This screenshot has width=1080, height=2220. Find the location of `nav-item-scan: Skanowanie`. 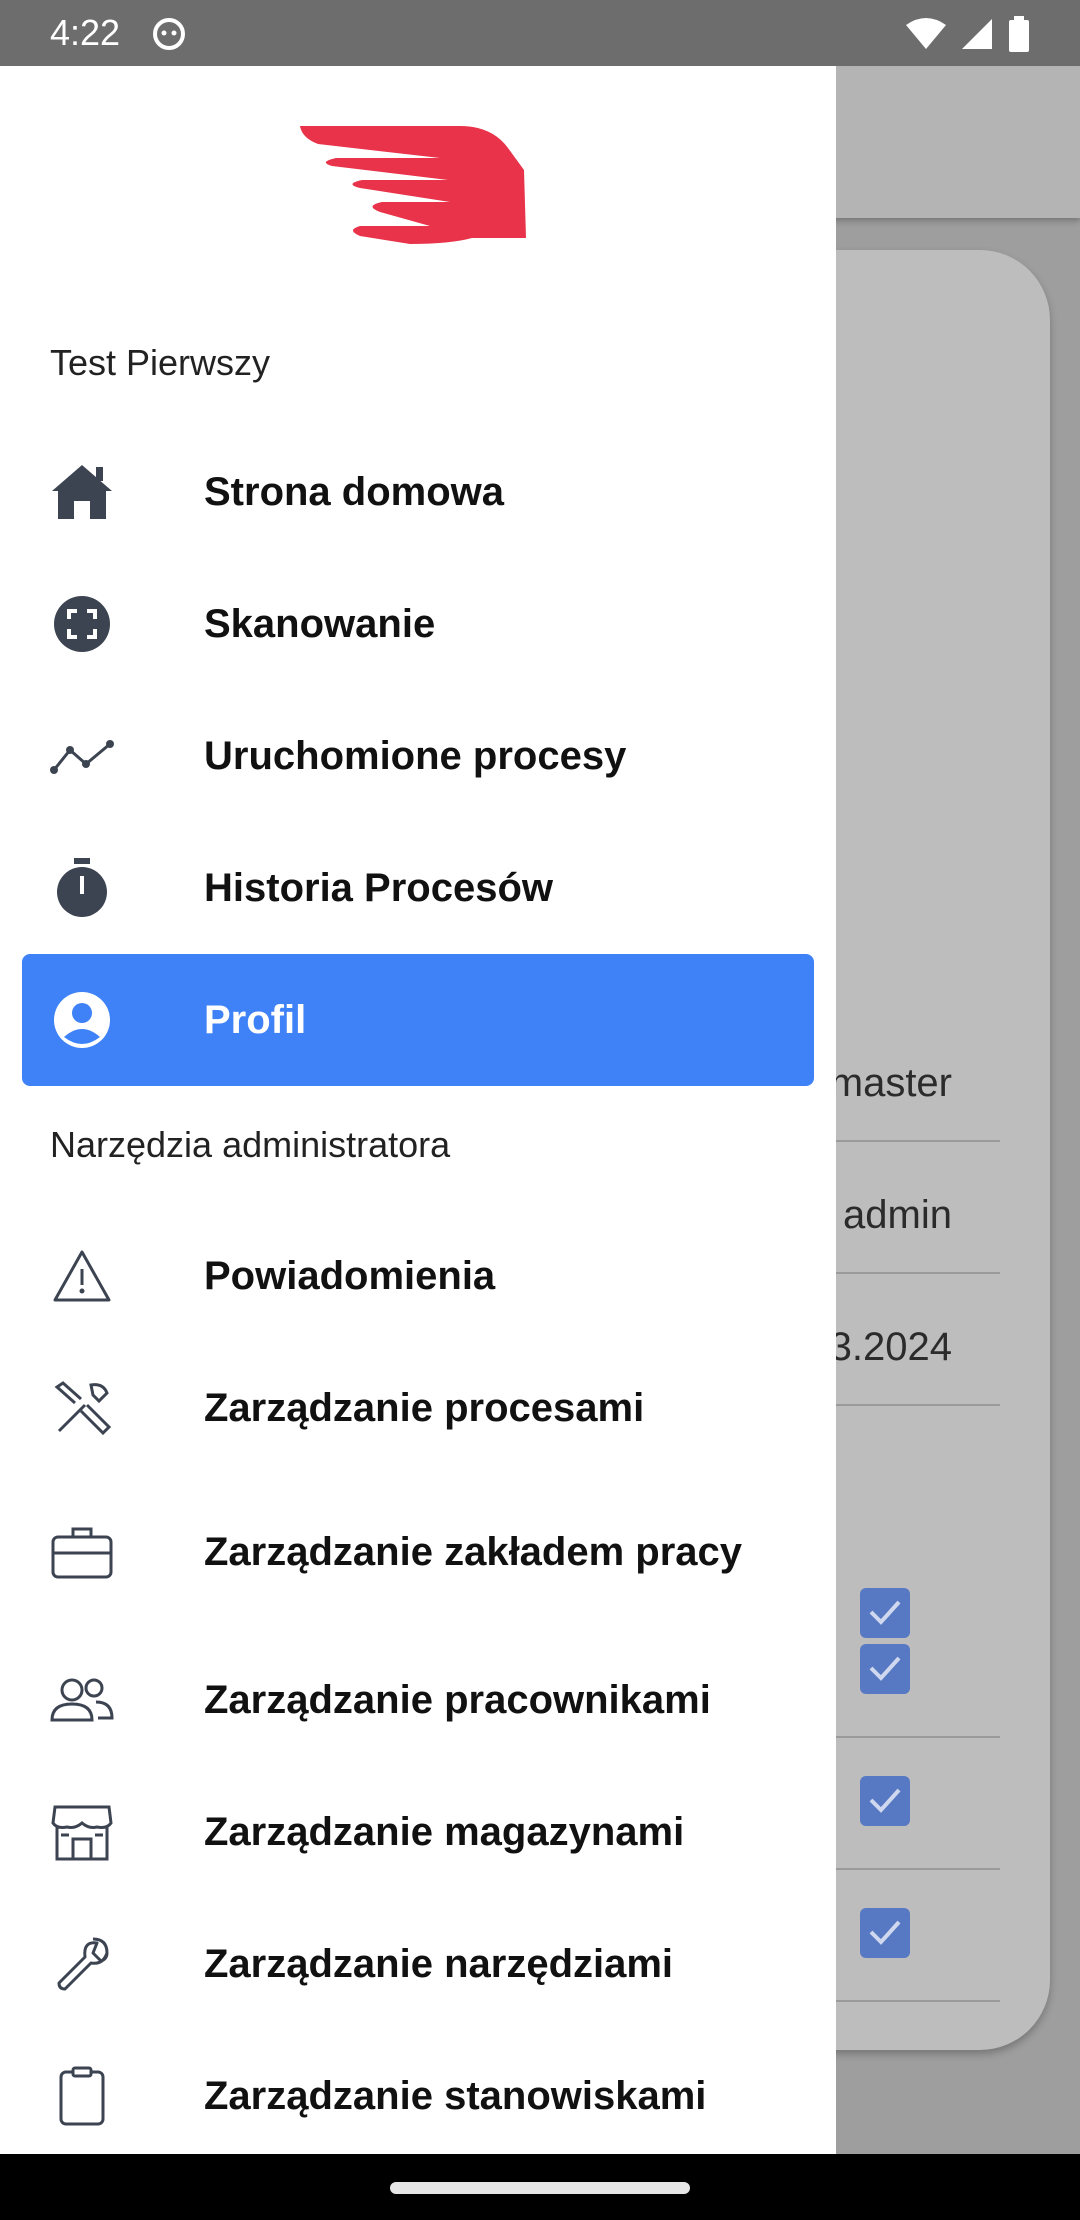

nav-item-scan: Skanowanie is located at coordinates (418, 624).